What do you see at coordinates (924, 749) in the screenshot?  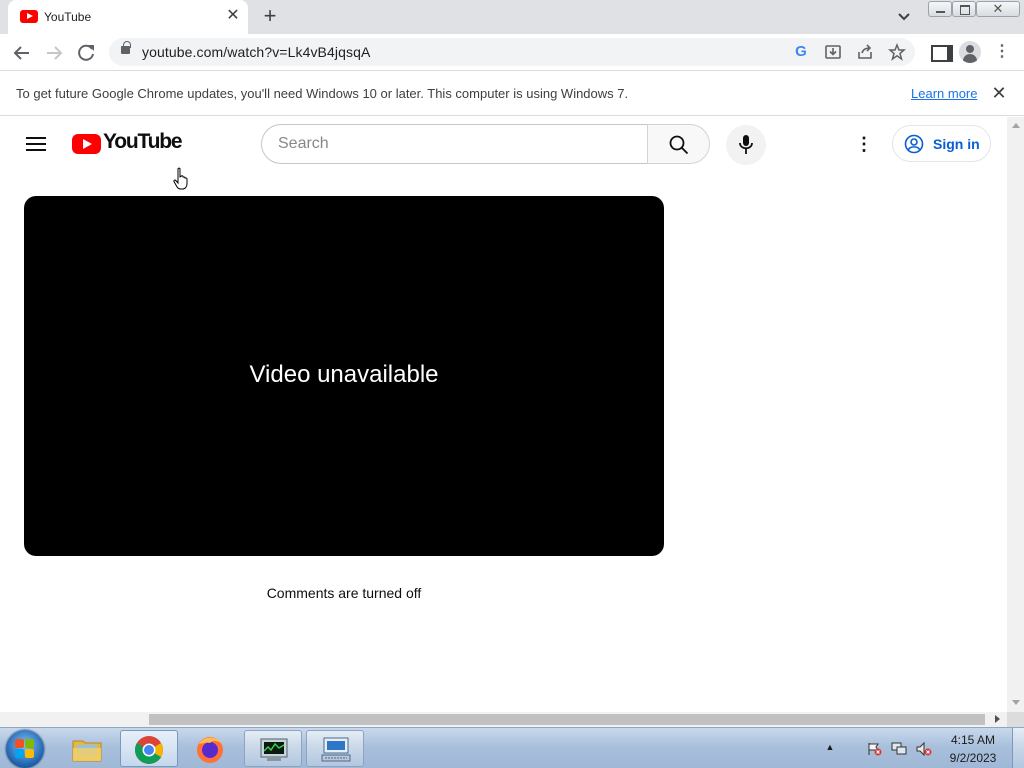 I see `volume-muted-icon` at bounding box center [924, 749].